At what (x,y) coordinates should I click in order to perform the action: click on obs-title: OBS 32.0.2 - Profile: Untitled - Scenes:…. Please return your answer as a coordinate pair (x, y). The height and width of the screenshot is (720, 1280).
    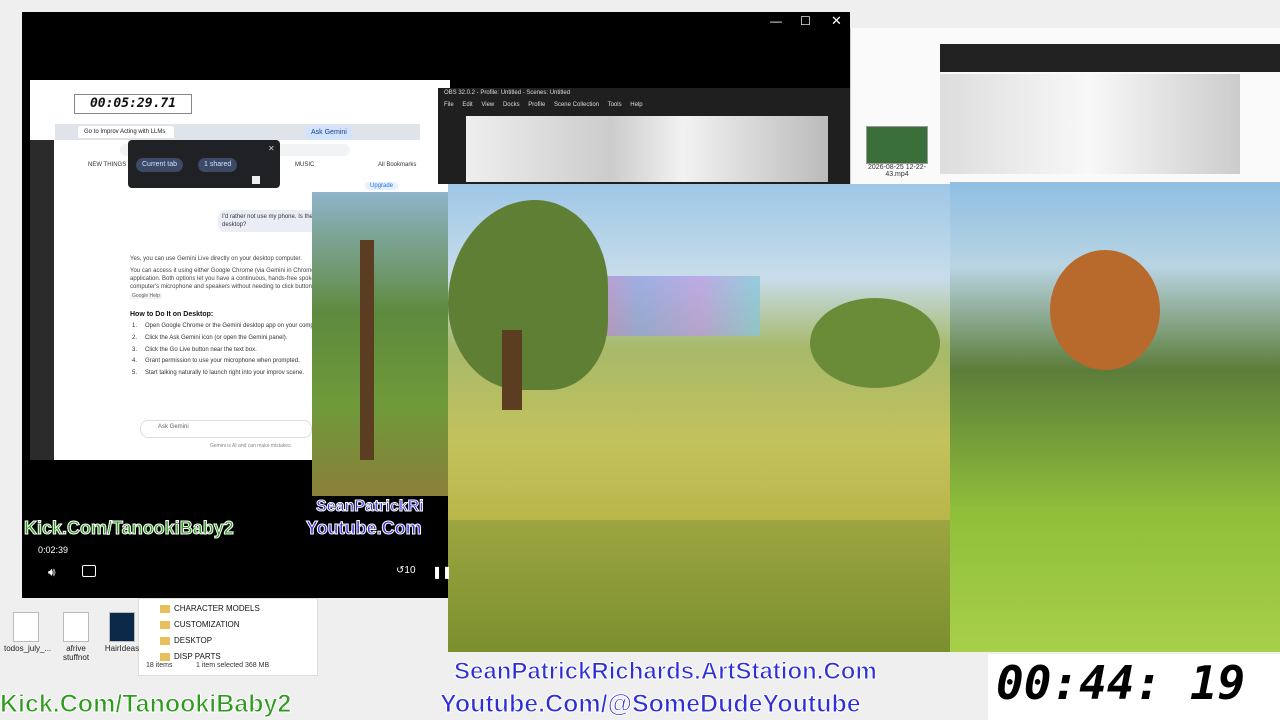
    Looking at the image, I should click on (507, 93).